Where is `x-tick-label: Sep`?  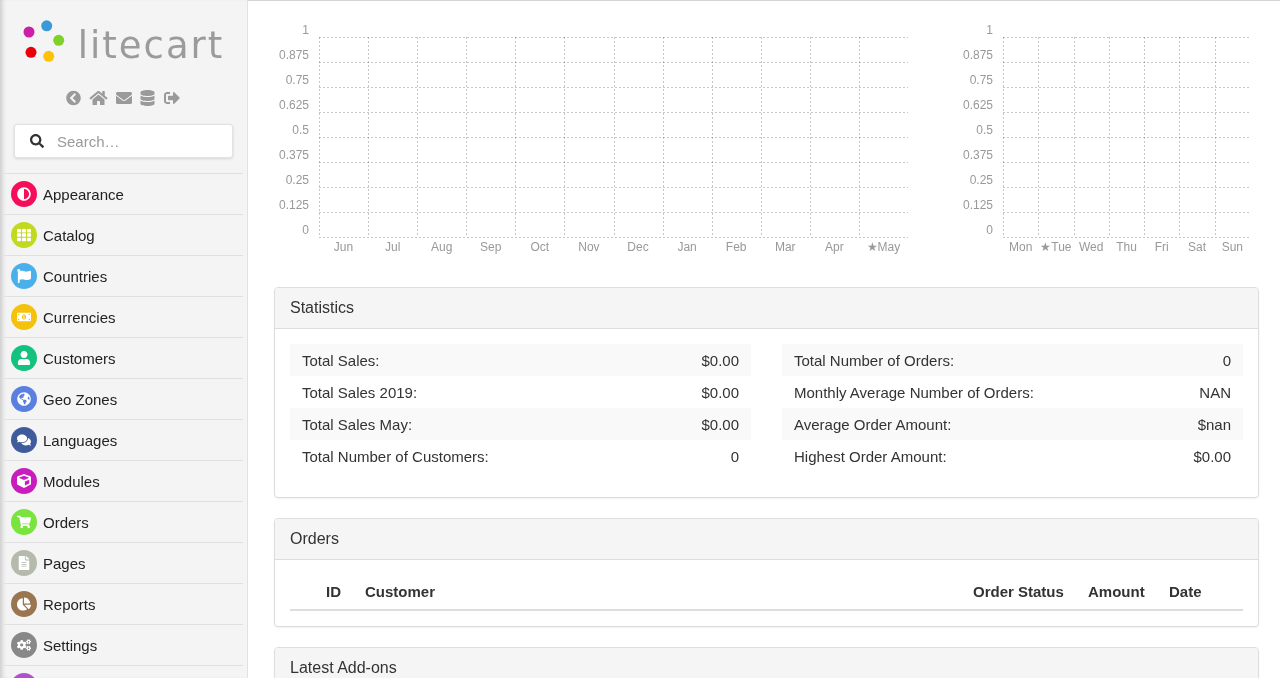 x-tick-label: Sep is located at coordinates (491, 247).